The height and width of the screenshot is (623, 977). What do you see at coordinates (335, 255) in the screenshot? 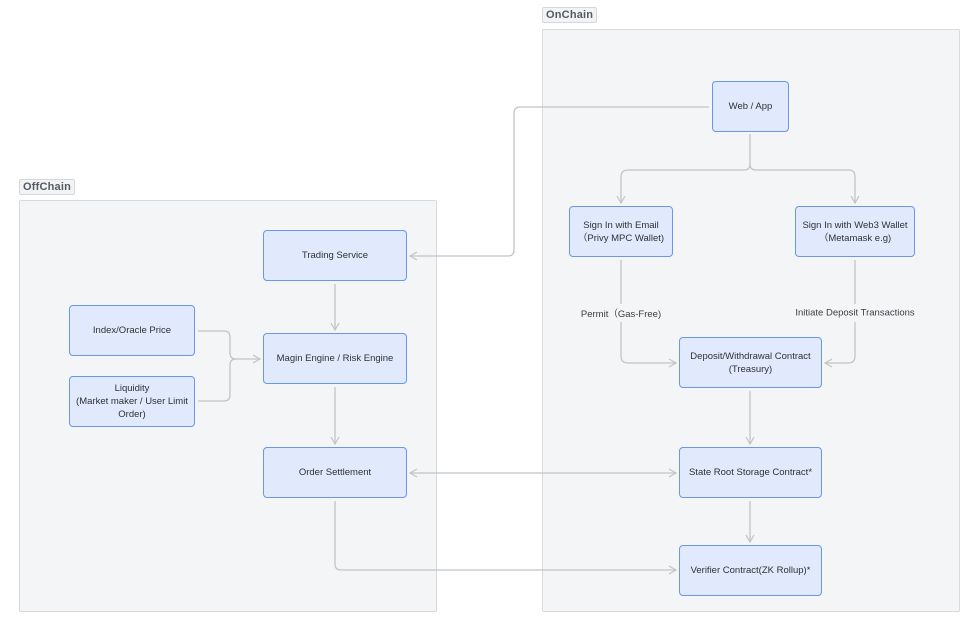
I see `node-trading-service: Trading Service` at bounding box center [335, 255].